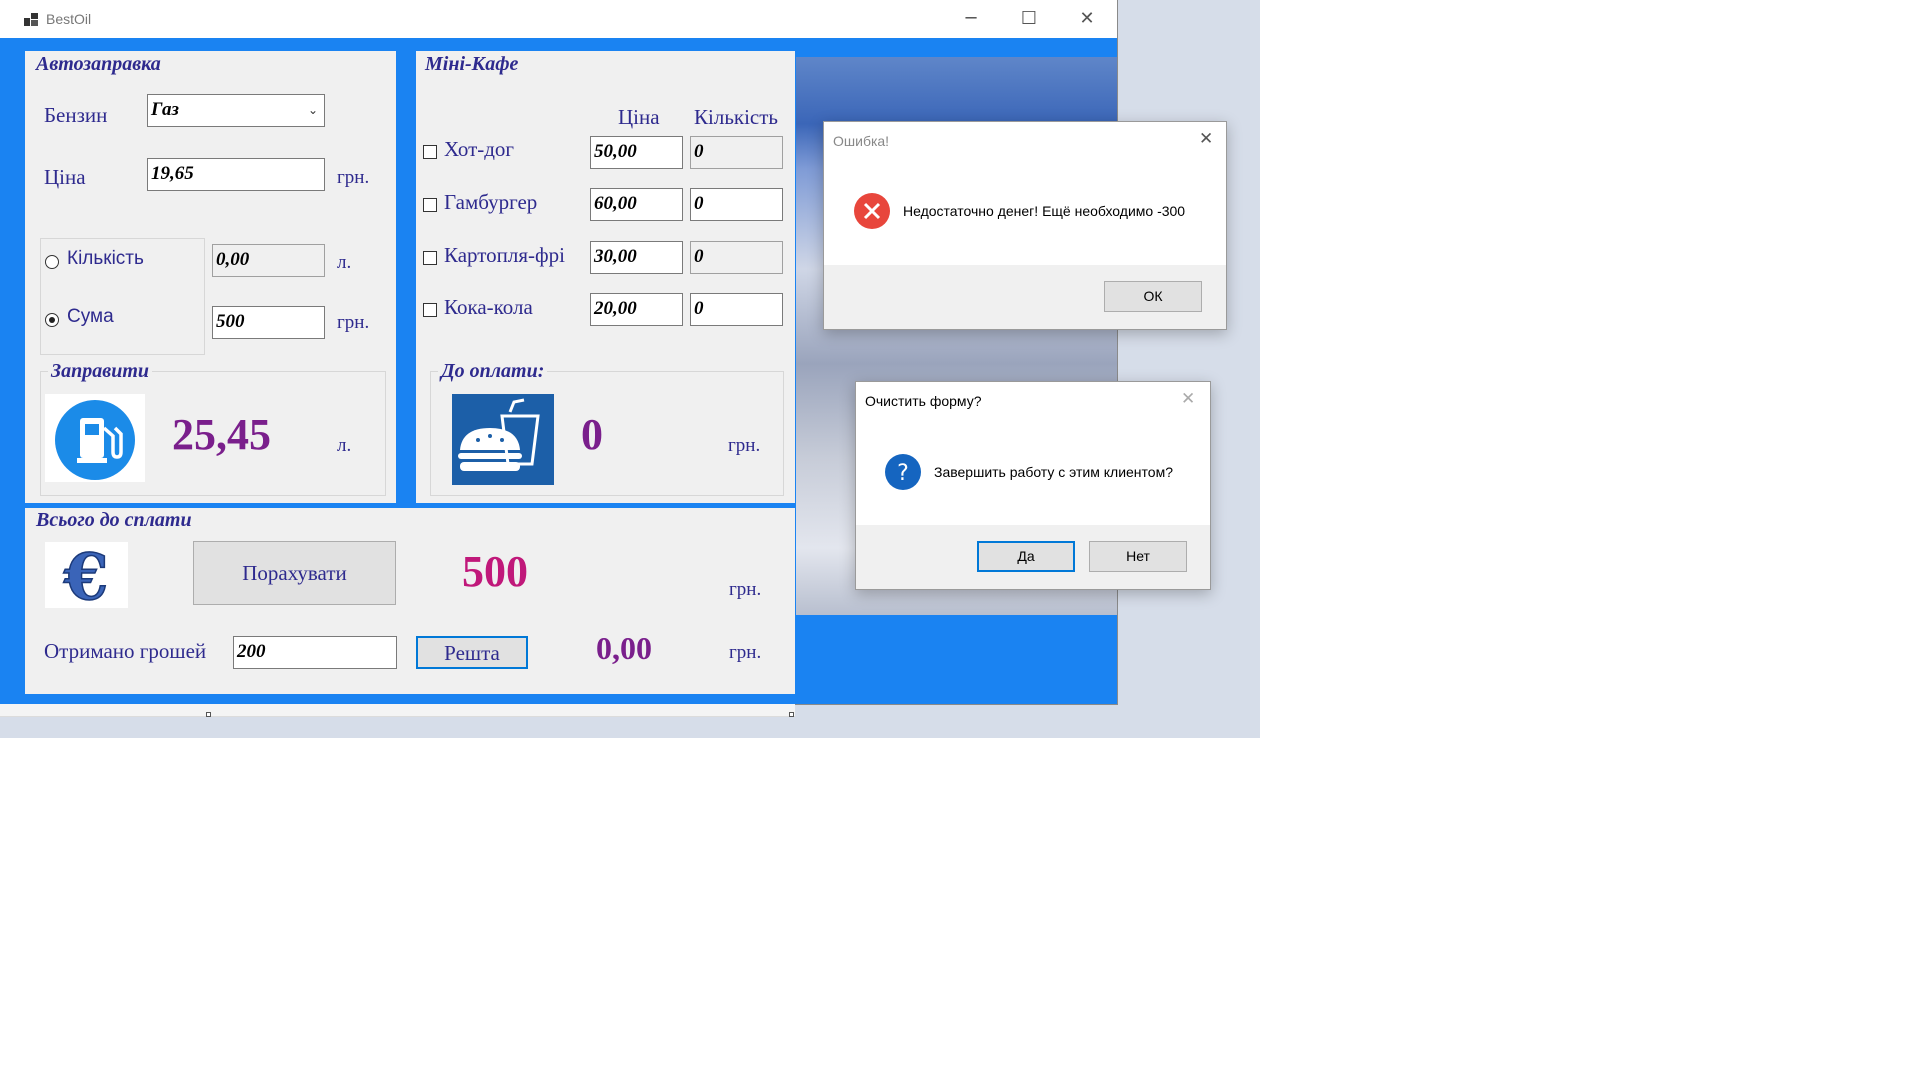  I want to click on quantity-unit: л., so click(344, 262).